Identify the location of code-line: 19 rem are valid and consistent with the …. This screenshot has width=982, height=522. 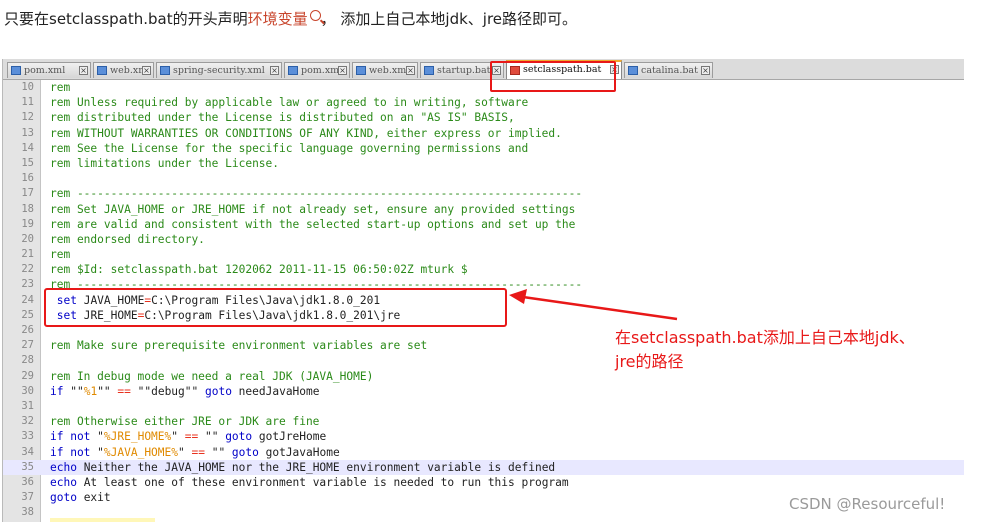
(483, 224).